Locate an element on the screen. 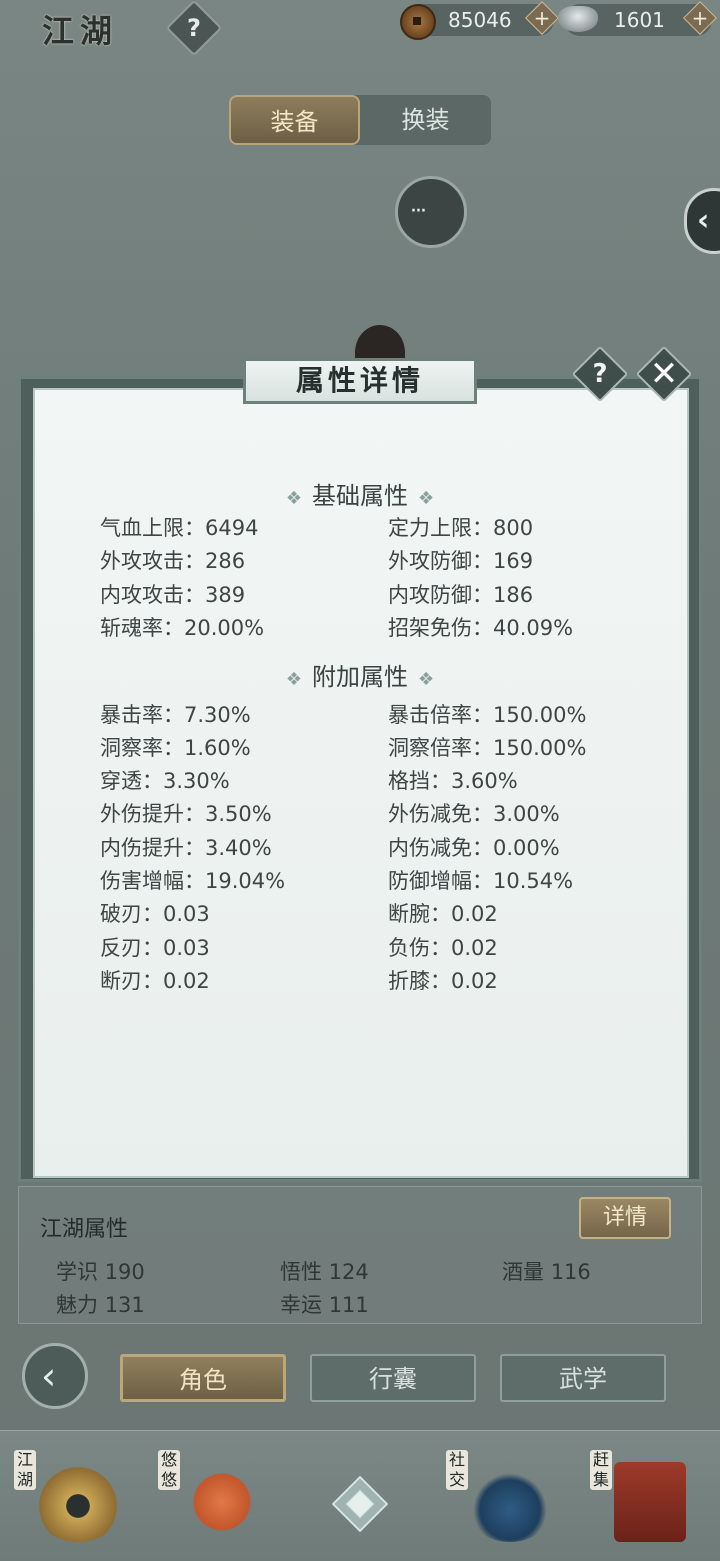 The image size is (720, 1561). stat-number: 116 is located at coordinates (570, 1272).